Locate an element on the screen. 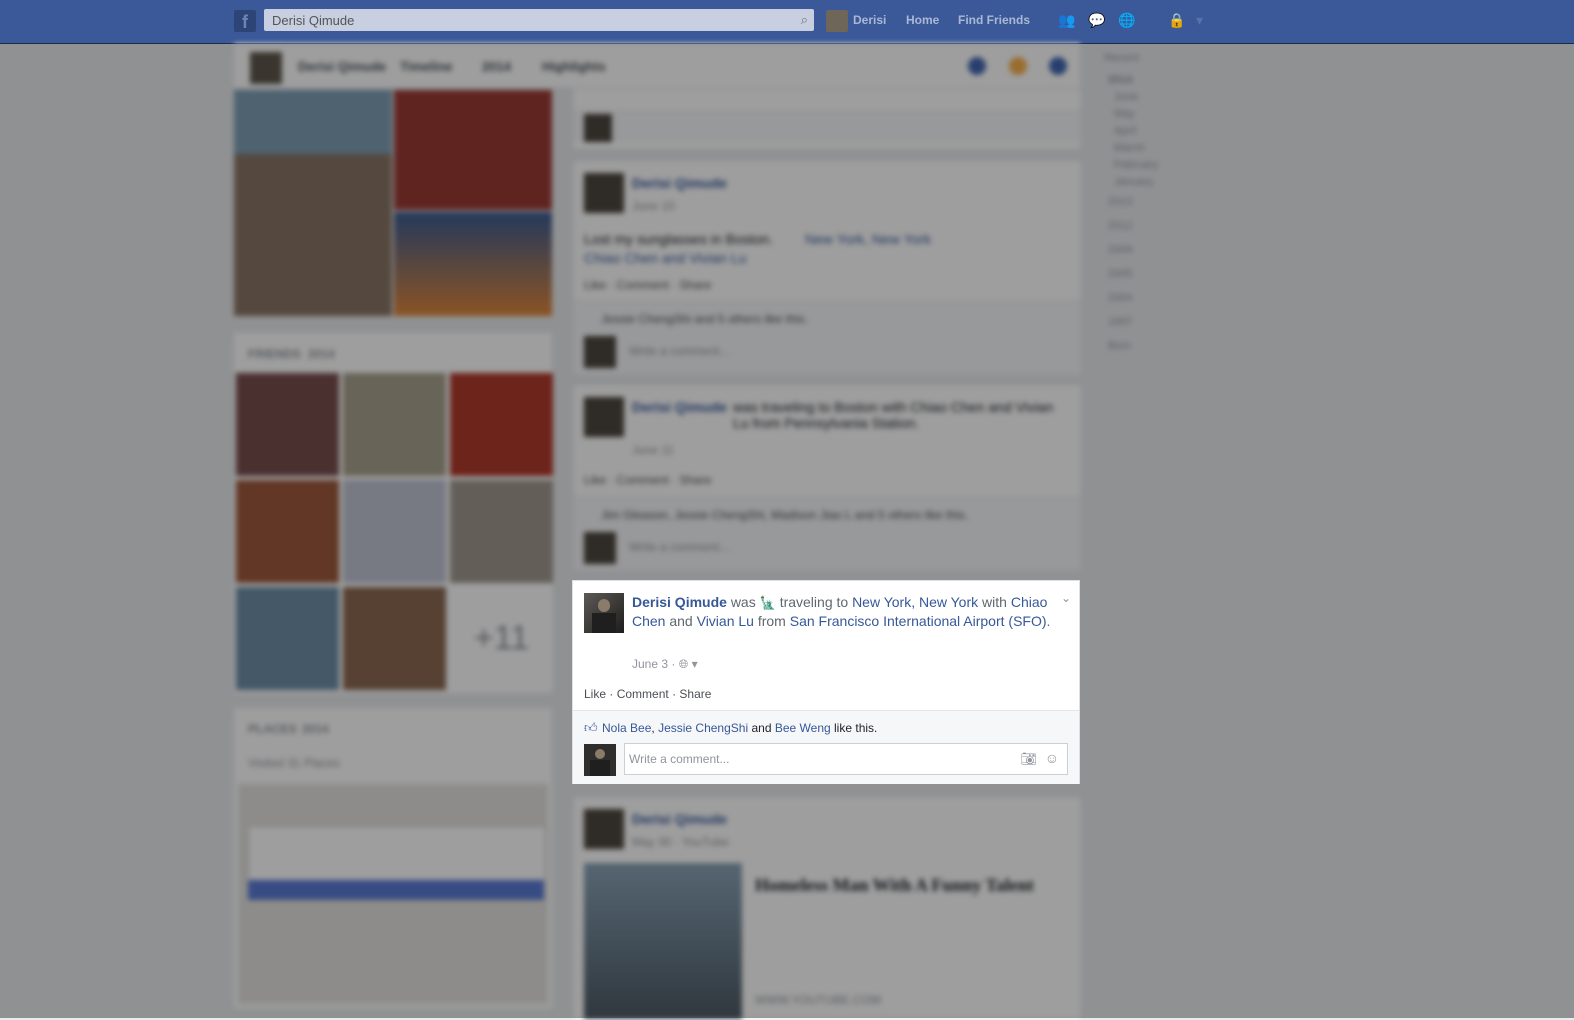  nav-item: 2014 is located at coordinates (1120, 80).